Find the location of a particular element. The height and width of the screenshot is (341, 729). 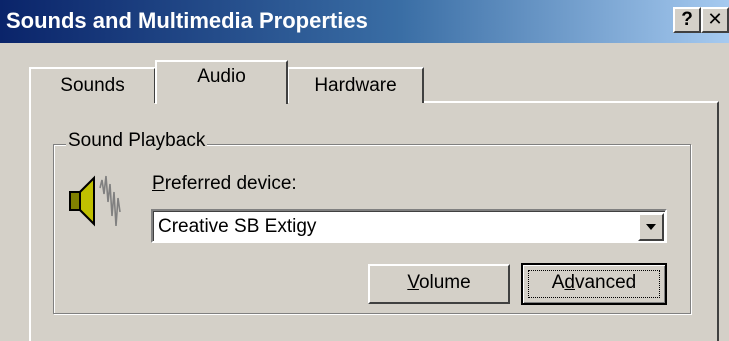

volume-button: Volume is located at coordinates (439, 284).